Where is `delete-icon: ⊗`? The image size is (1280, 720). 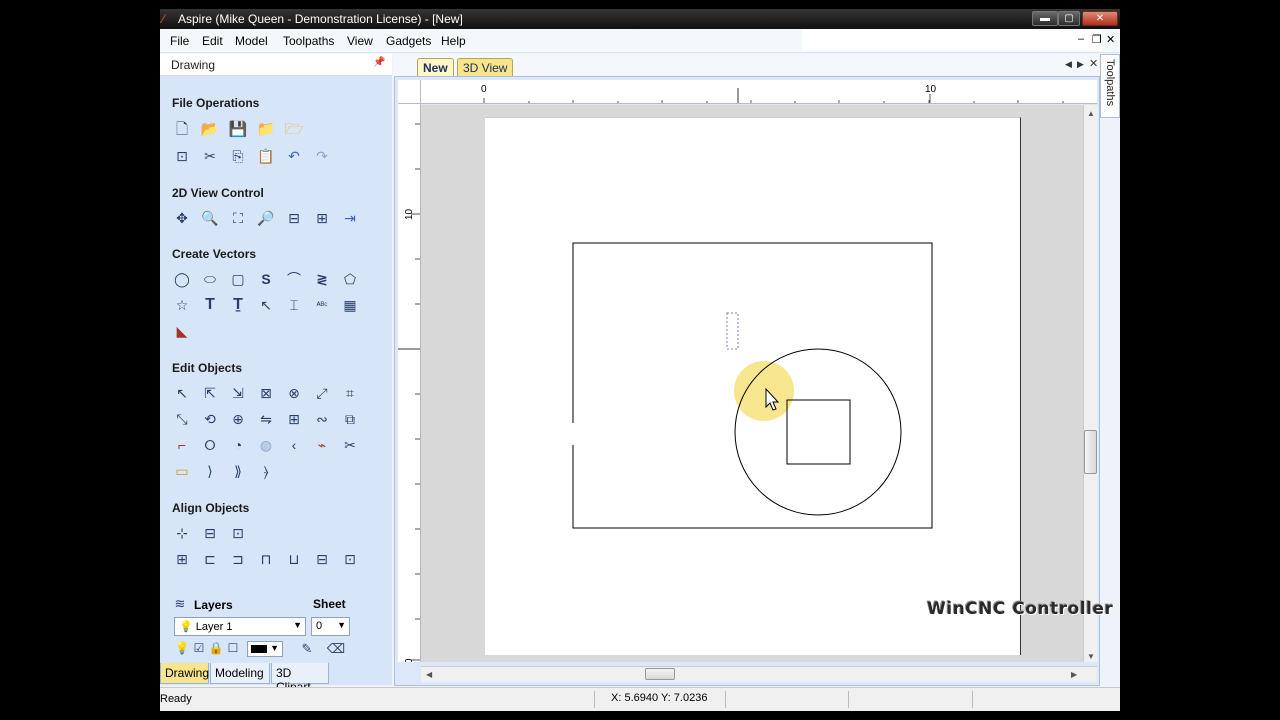
delete-icon: ⊗ is located at coordinates (294, 393).